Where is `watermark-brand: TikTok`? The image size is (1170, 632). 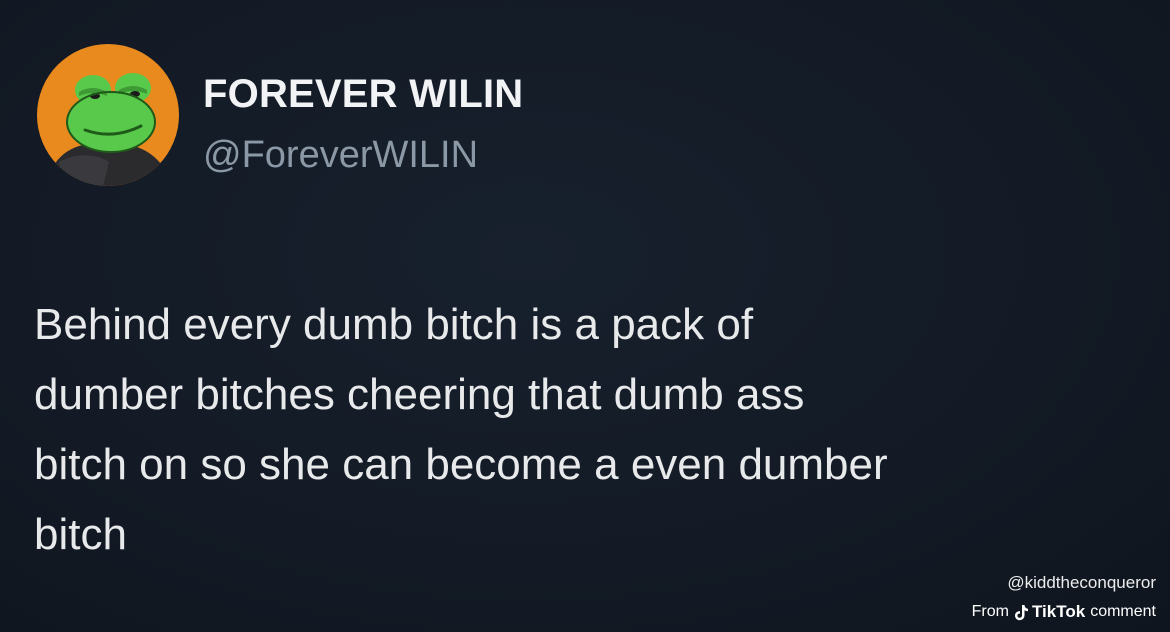
watermark-brand: TikTok is located at coordinates (1049, 612).